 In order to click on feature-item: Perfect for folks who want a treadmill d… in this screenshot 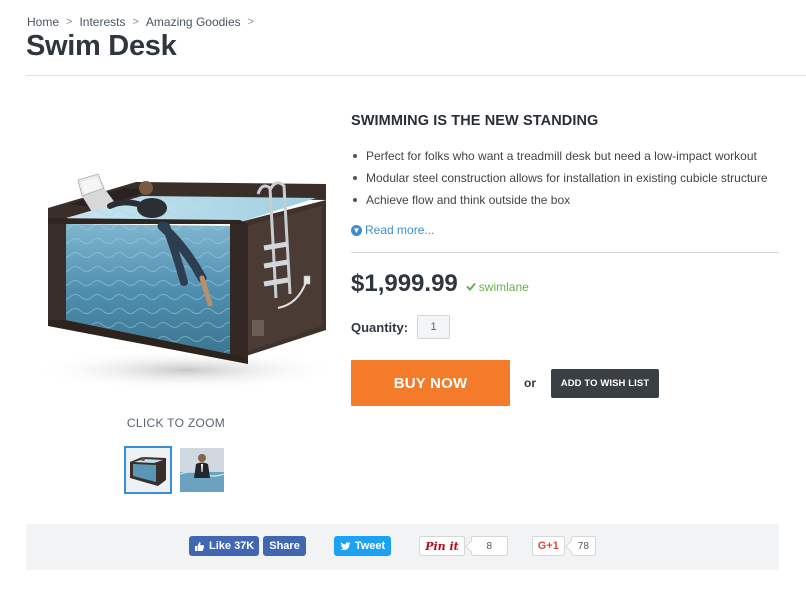, I will do `click(566, 156)`.